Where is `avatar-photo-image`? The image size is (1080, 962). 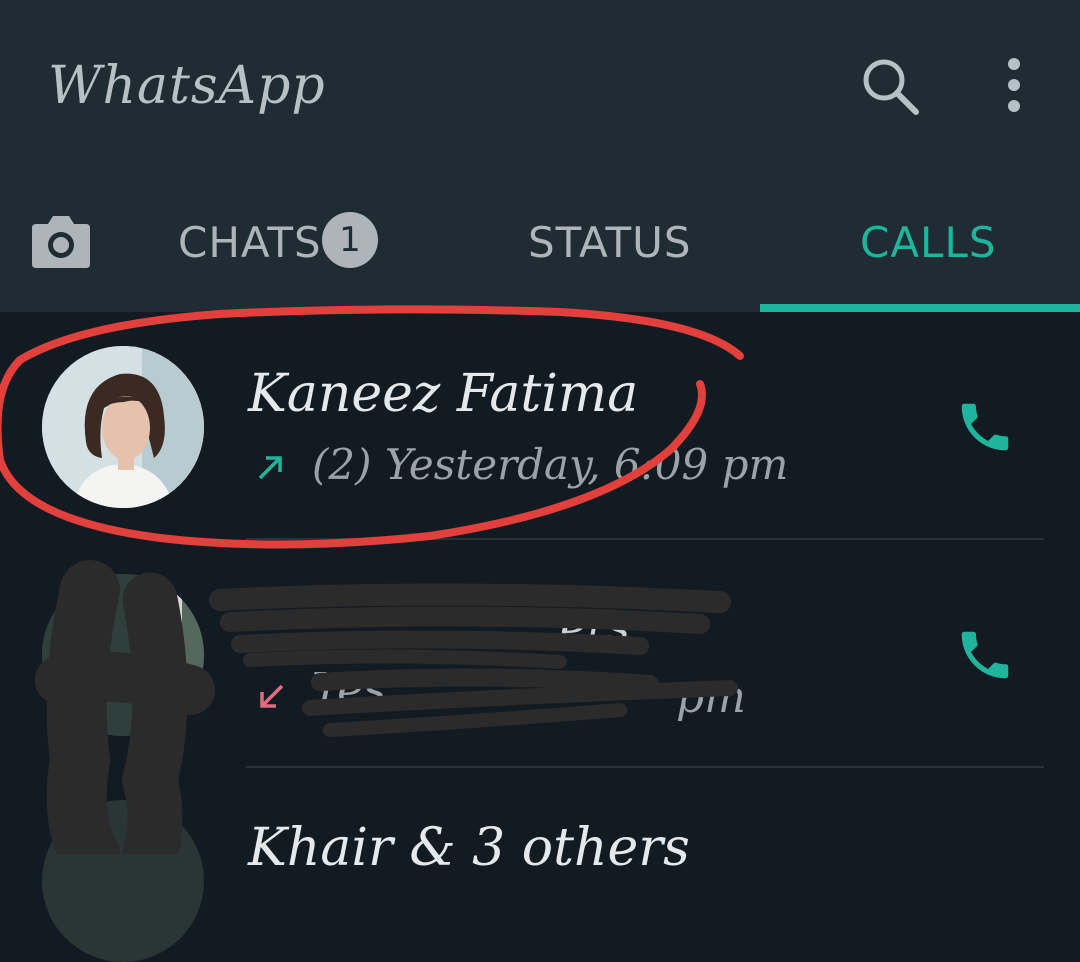
avatar-photo-image is located at coordinates (123, 655).